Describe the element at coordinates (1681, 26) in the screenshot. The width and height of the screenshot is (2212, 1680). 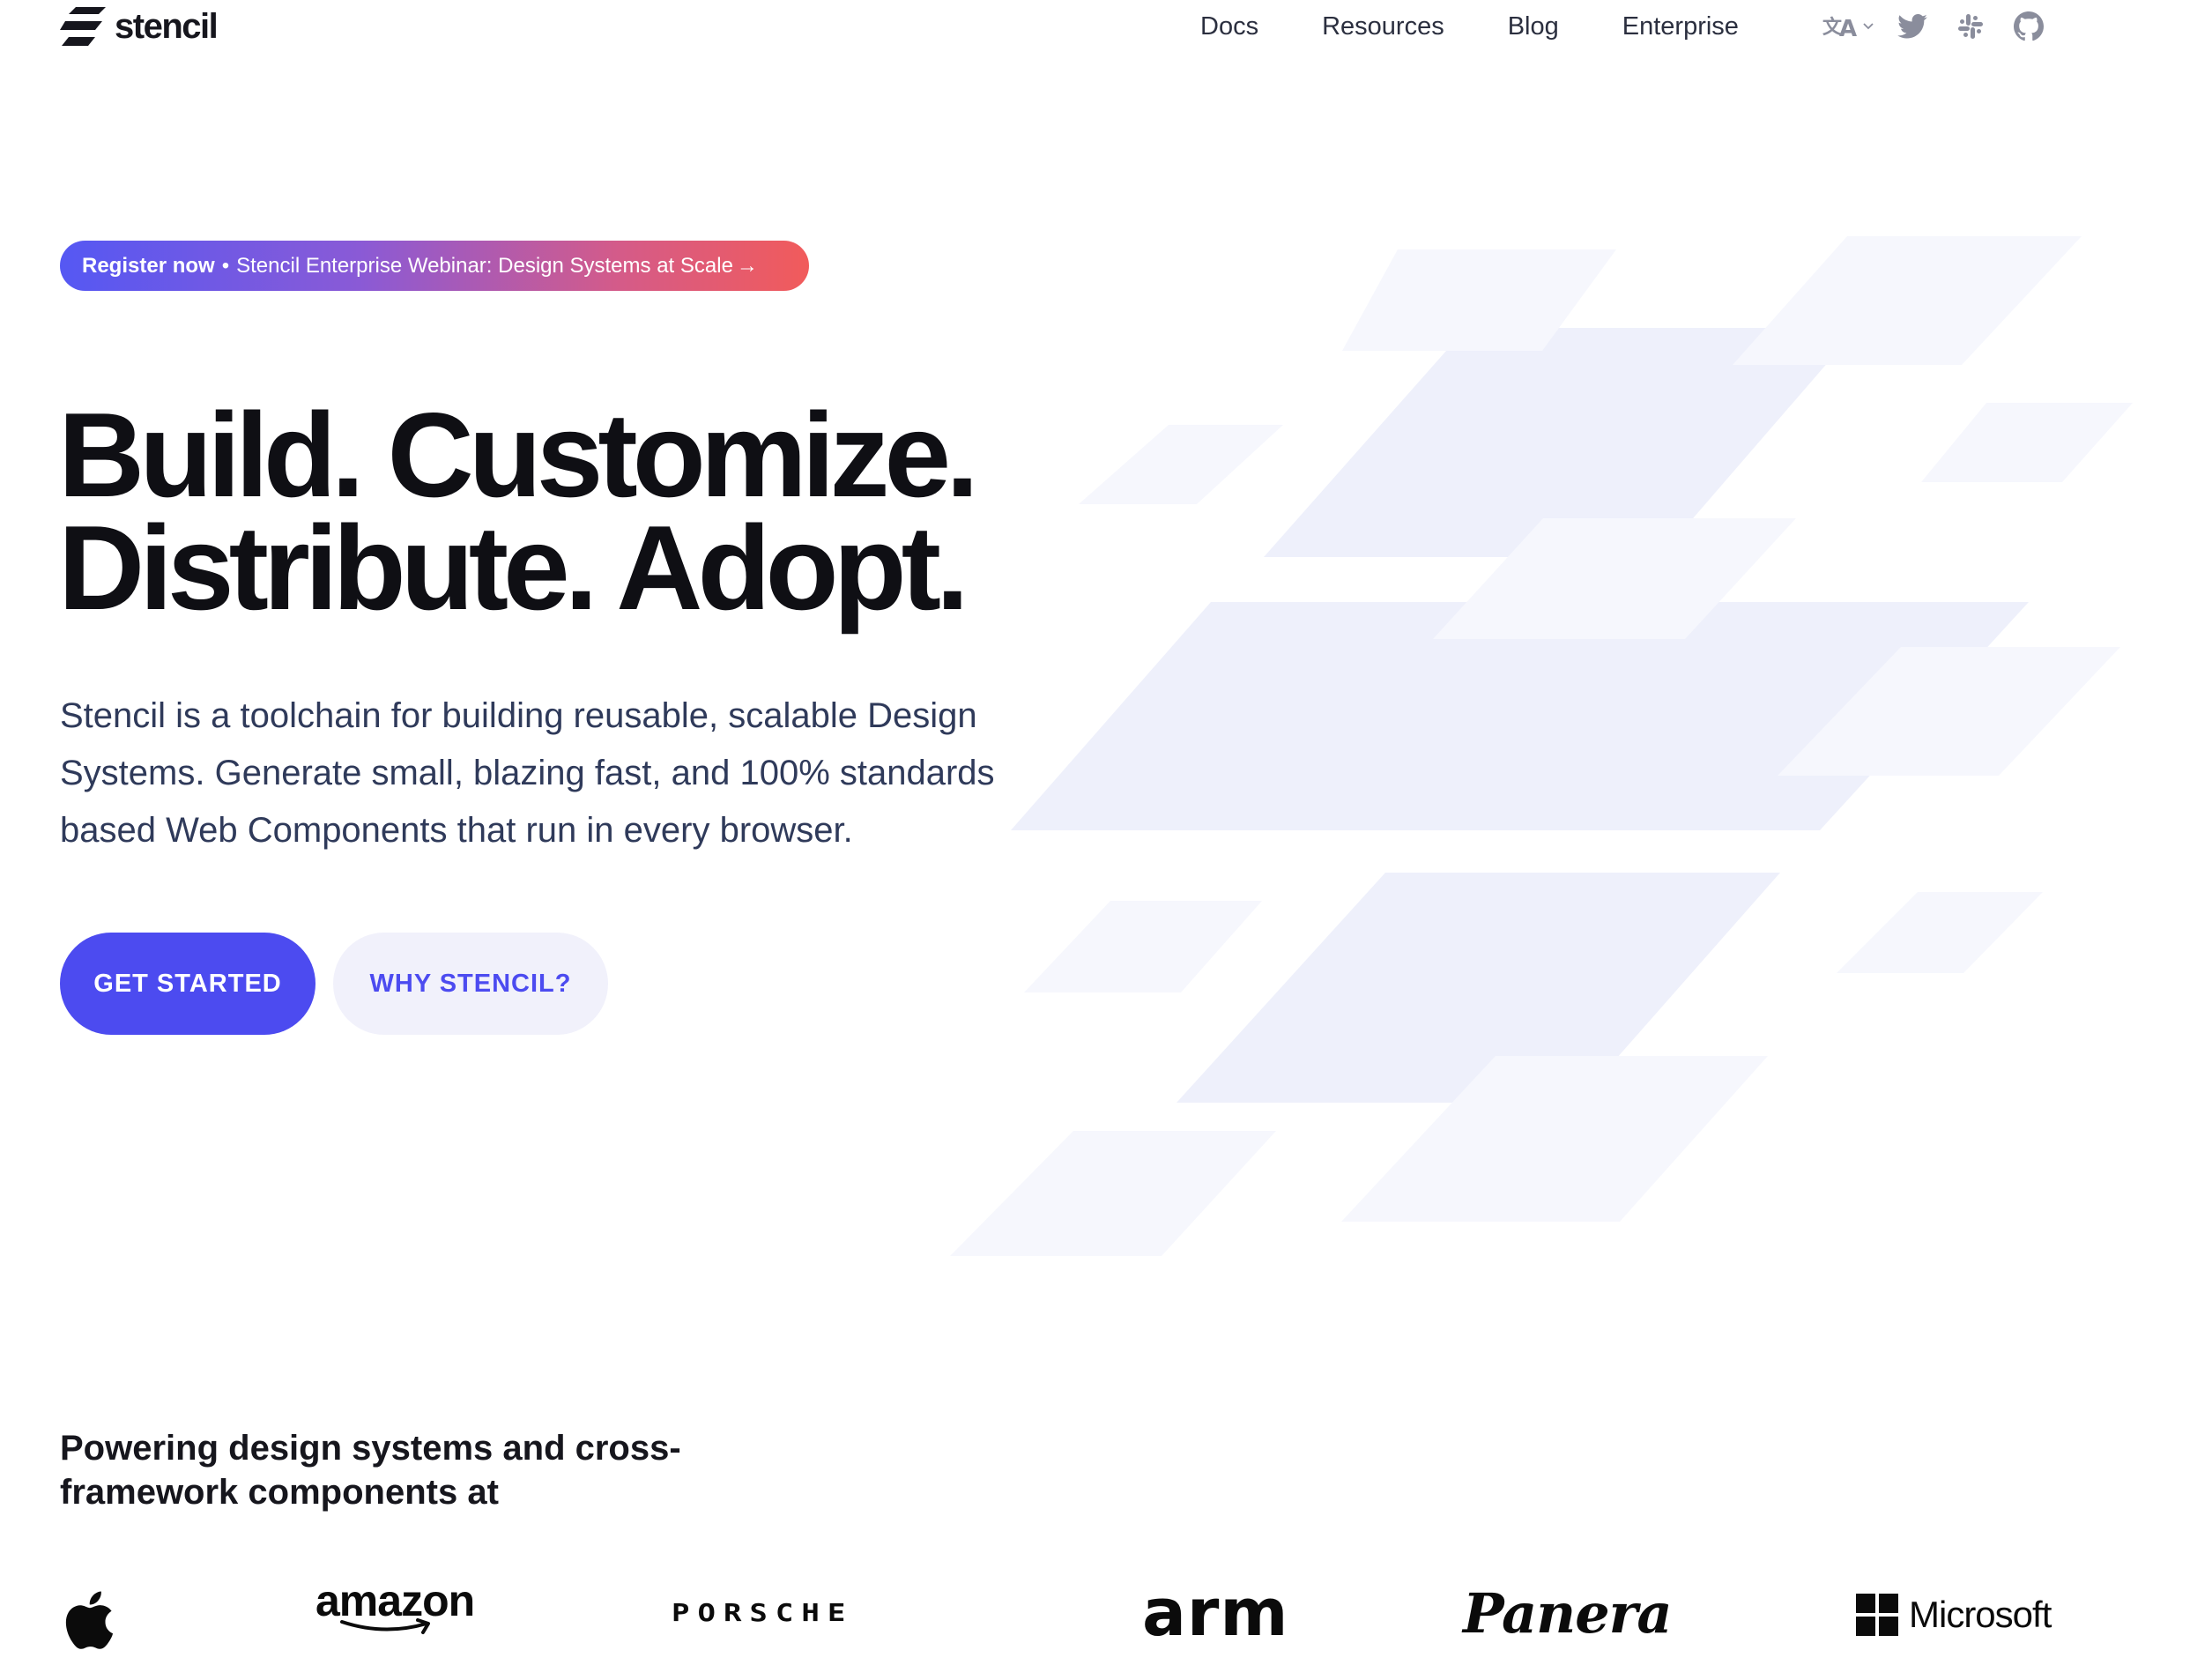
I see `nav-link-enterprise: Enterprise` at that location.